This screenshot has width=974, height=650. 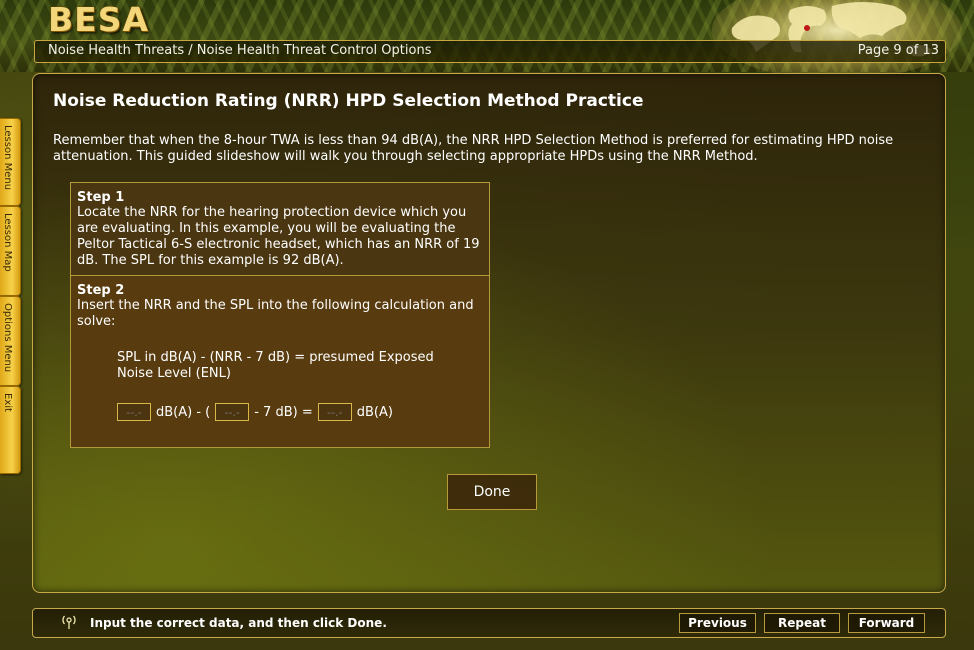 What do you see at coordinates (99, 19) in the screenshot?
I see `besa-logo: BESA` at bounding box center [99, 19].